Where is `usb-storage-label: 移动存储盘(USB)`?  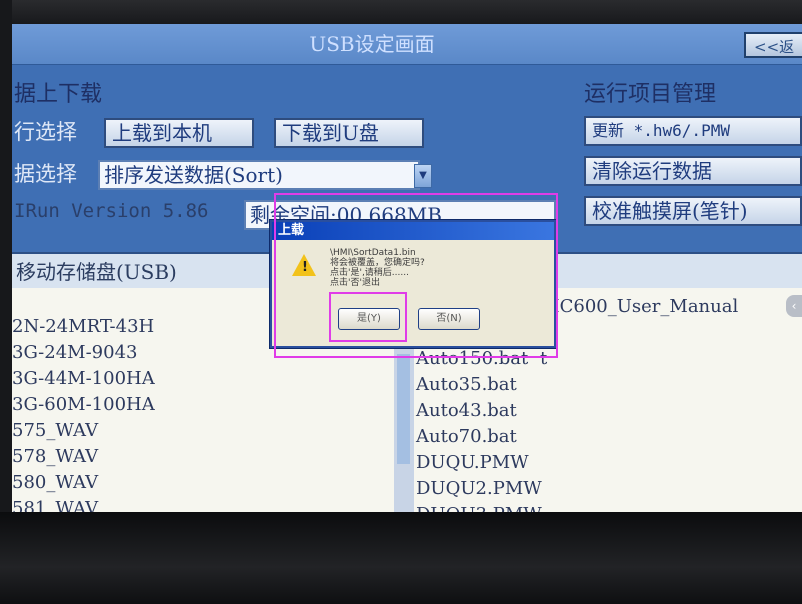
usb-storage-label: 移动存储盘(USB) is located at coordinates (96, 272).